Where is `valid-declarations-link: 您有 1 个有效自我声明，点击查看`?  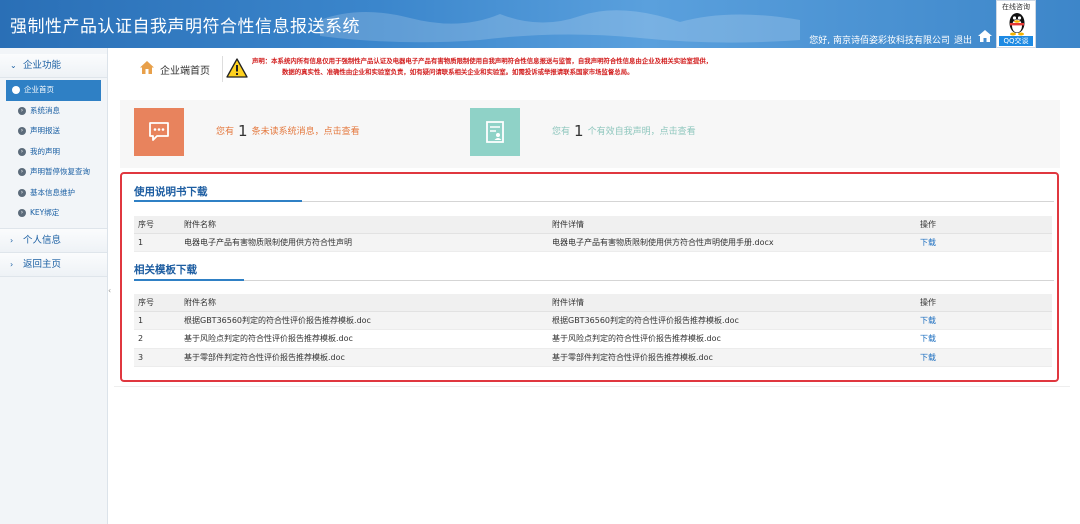 valid-declarations-link: 您有 1 个有效自我声明，点击查看 is located at coordinates (624, 131).